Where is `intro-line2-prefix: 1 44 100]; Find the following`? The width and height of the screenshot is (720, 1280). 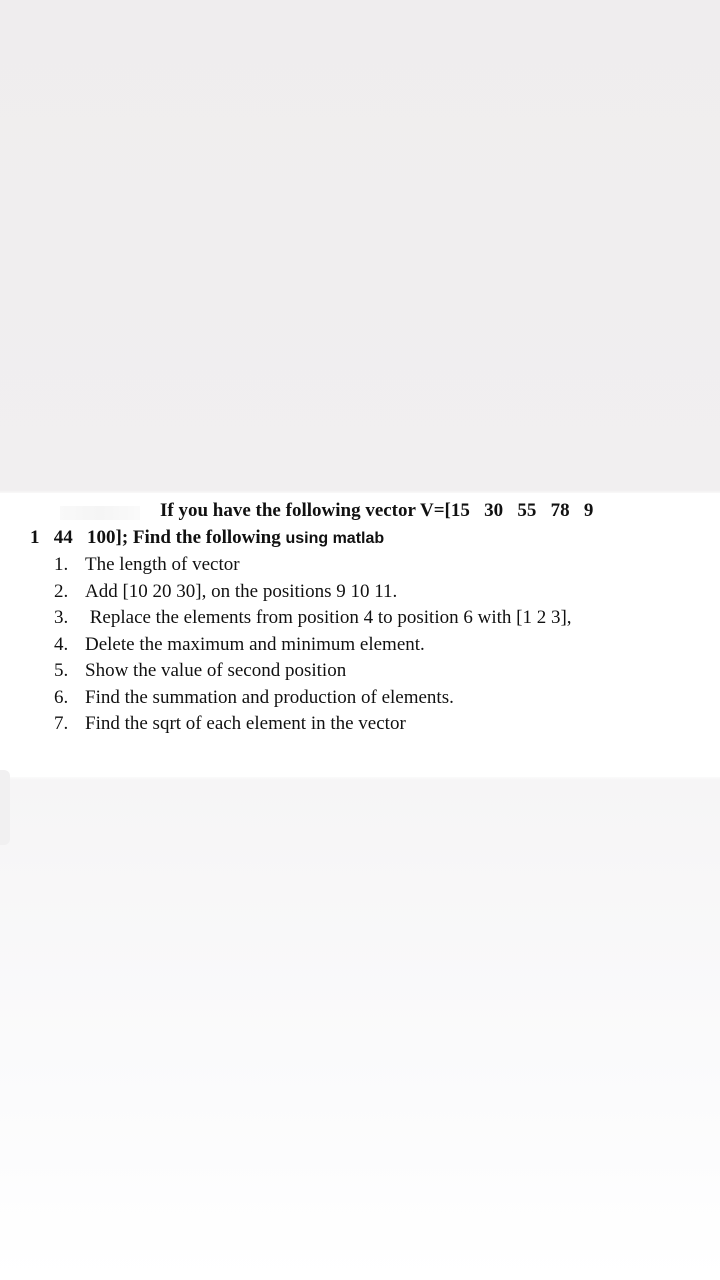 intro-line2-prefix: 1 44 100]; Find the following is located at coordinates (158, 537).